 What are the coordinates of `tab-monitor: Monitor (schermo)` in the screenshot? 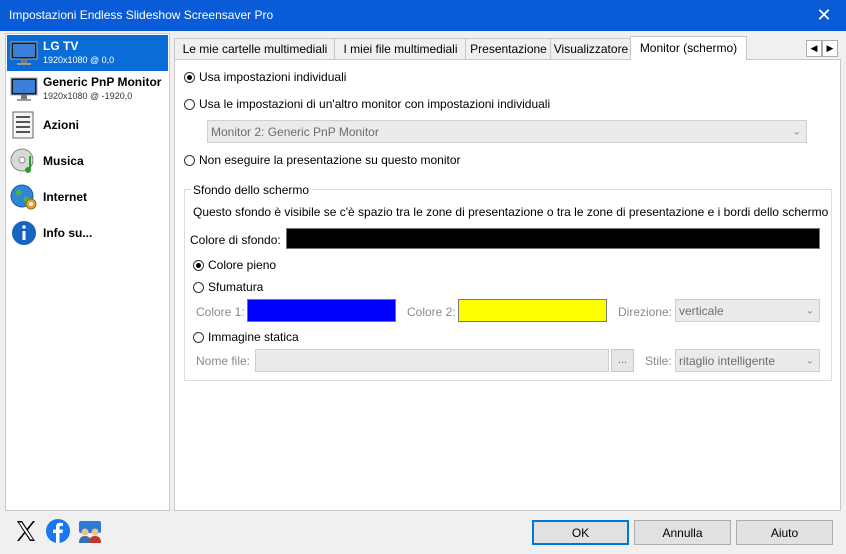 It's located at (688, 48).